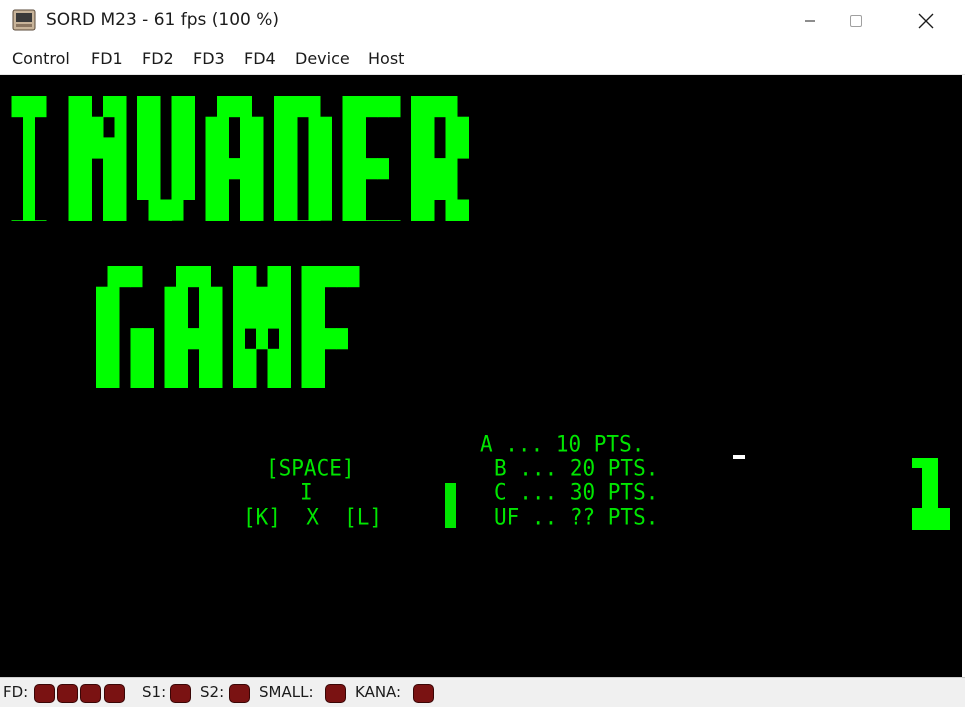  I want to click on menu-fd2: FD2, so click(158, 58).